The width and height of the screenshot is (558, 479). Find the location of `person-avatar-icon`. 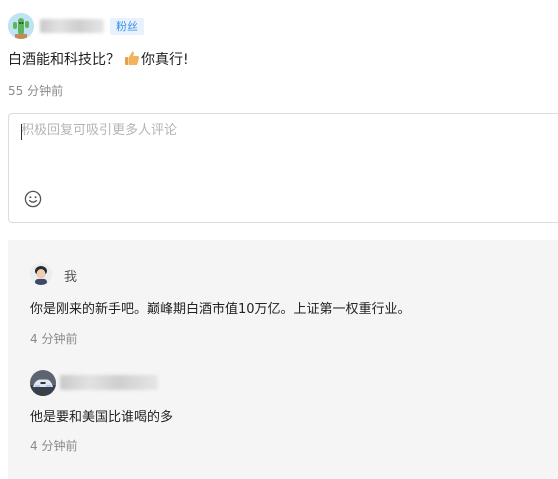

person-avatar-icon is located at coordinates (41, 274).